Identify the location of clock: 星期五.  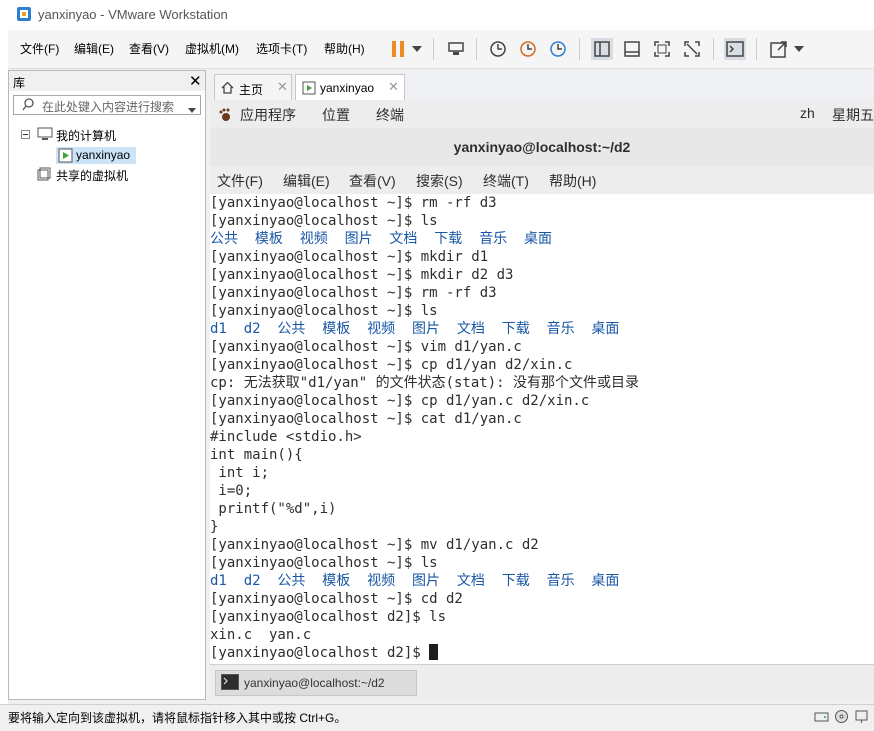
(853, 115).